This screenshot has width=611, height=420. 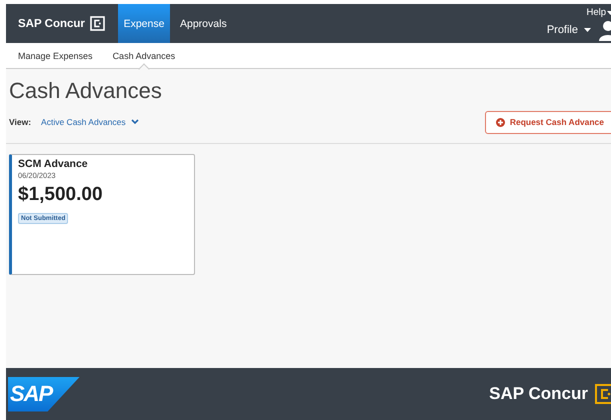 I want to click on view-label: View:, so click(x=20, y=122).